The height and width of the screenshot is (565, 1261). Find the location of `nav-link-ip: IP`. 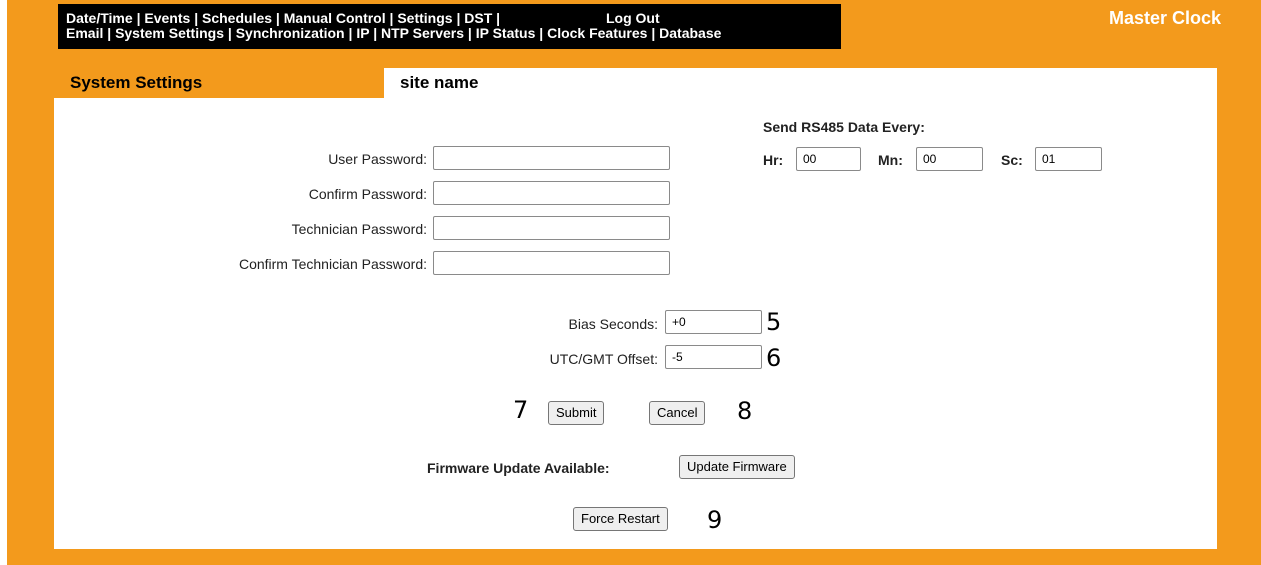

nav-link-ip: IP is located at coordinates (362, 33).